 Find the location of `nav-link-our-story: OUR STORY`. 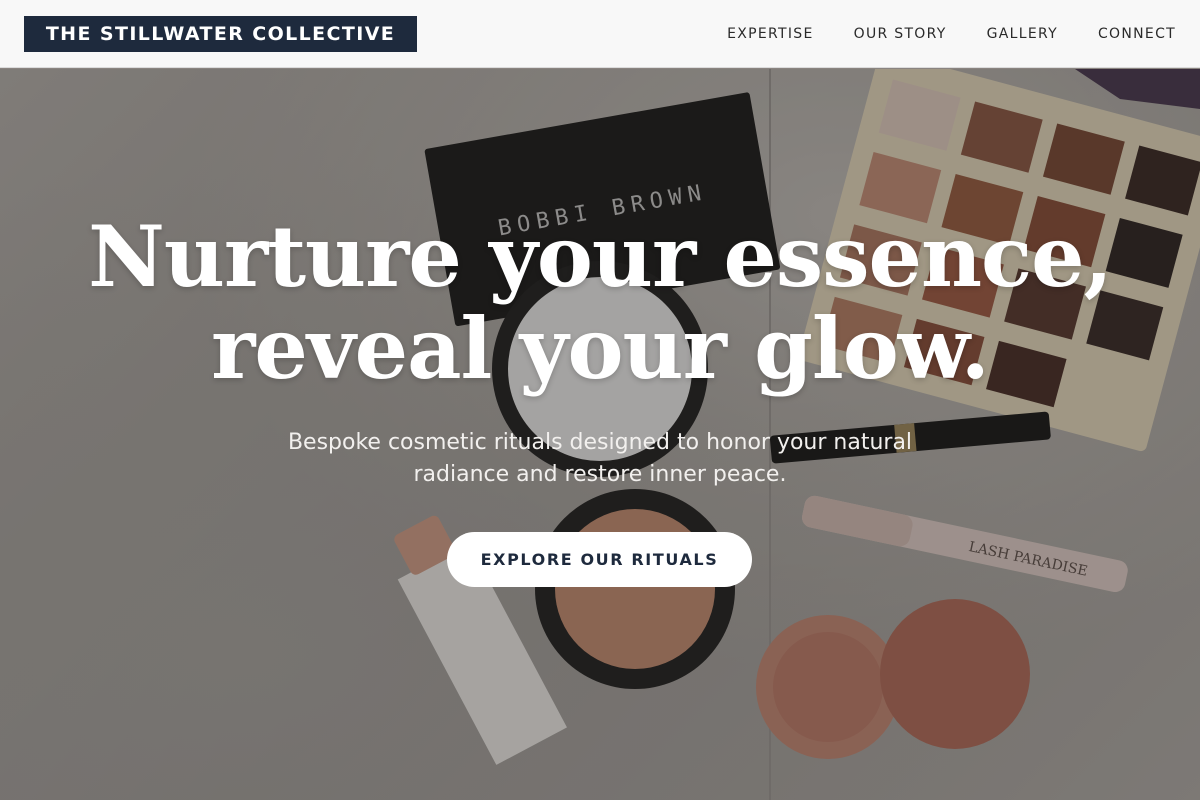

nav-link-our-story: OUR STORY is located at coordinates (900, 34).